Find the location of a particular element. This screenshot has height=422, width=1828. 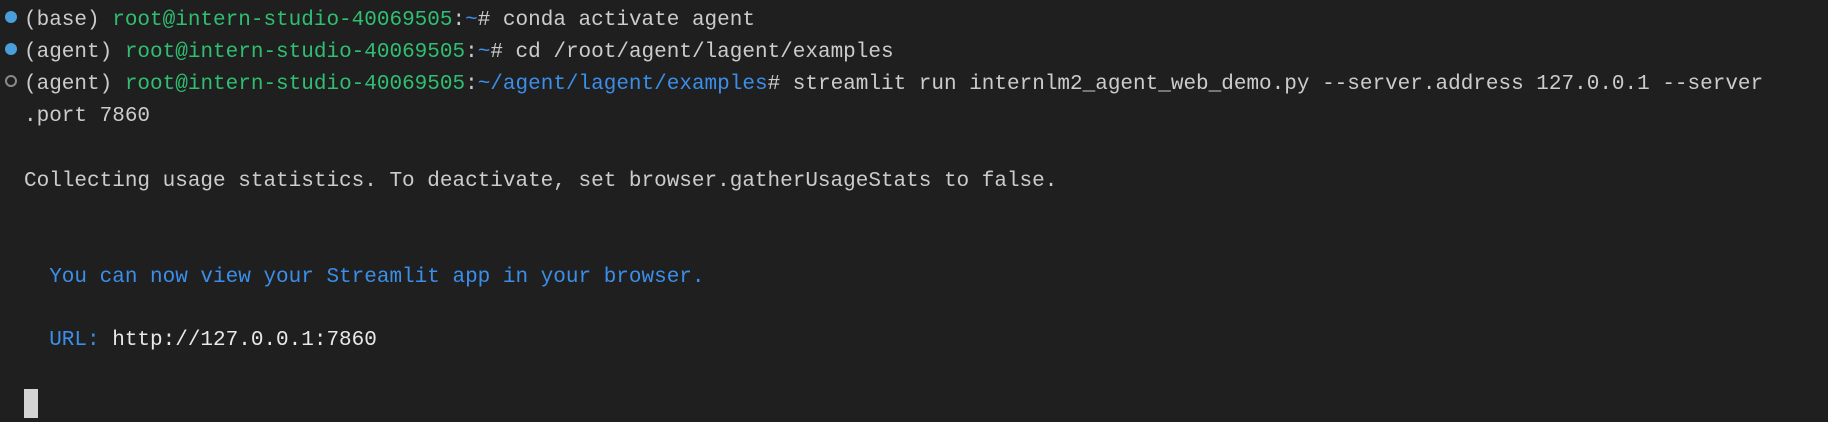

command-running-marker is located at coordinates (11, 81).